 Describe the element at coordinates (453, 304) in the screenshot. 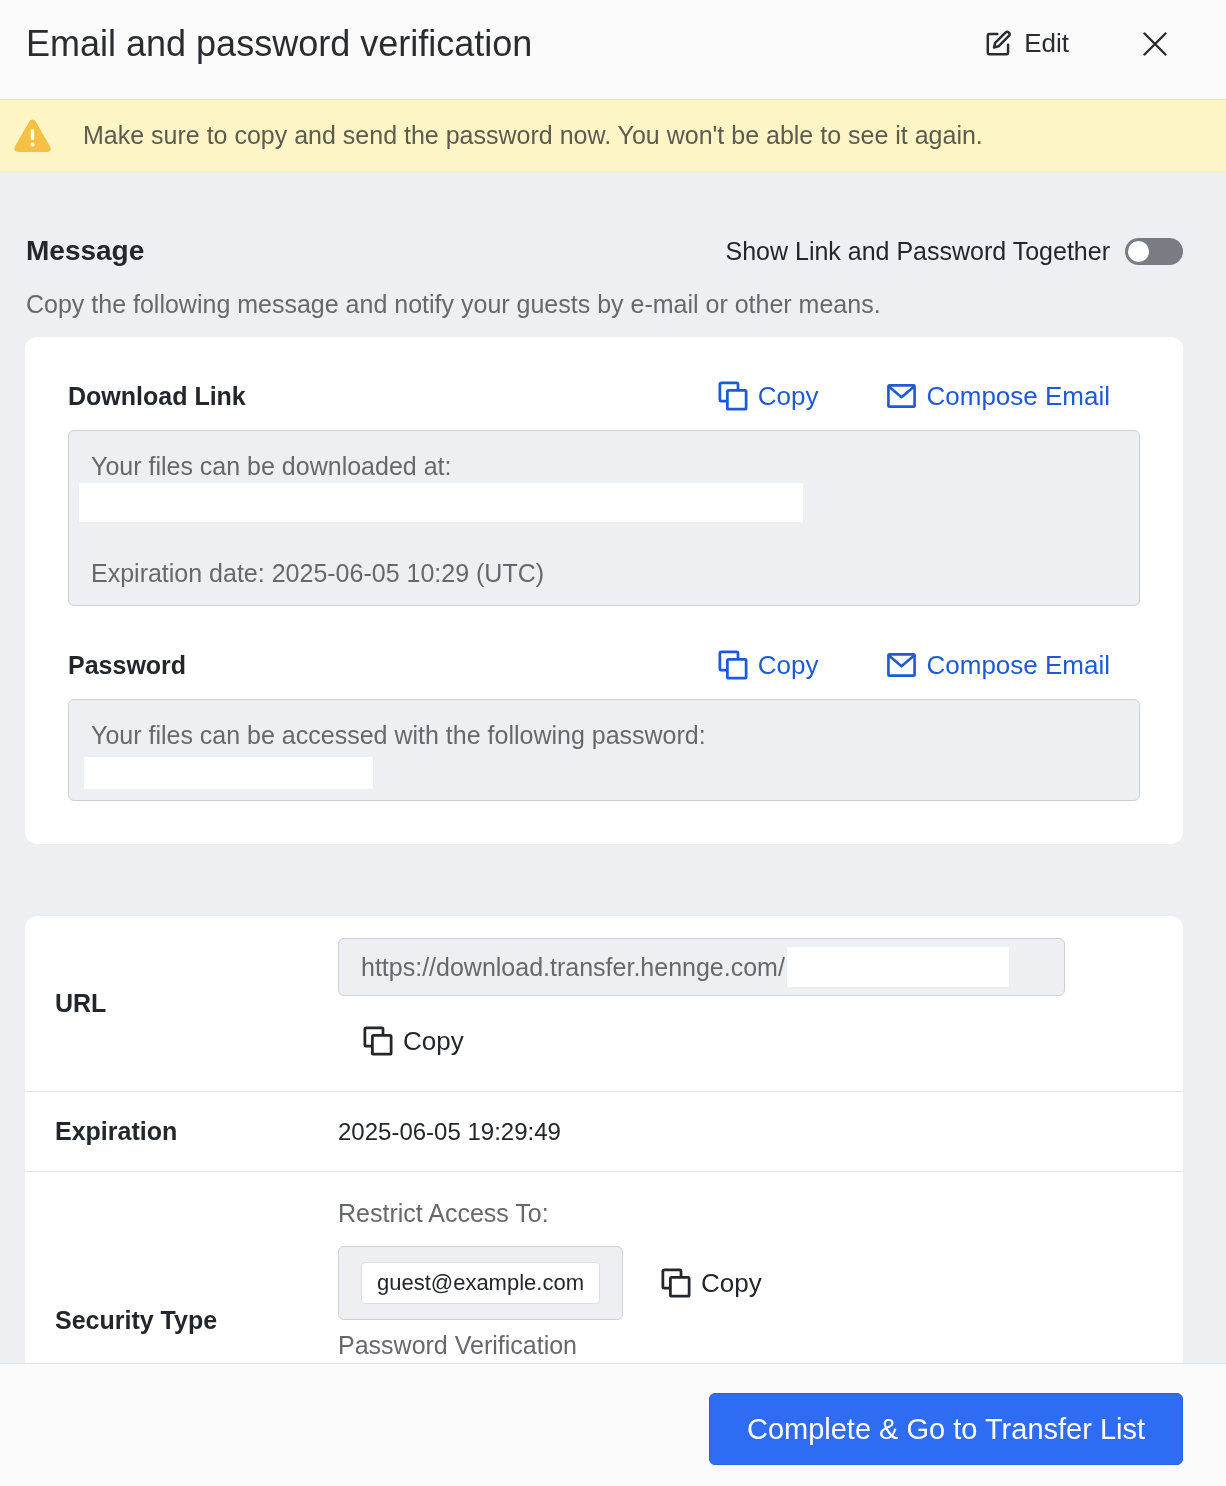

I see `section-description: Copy the following message and notify your guests by e-mail or other means.` at that location.